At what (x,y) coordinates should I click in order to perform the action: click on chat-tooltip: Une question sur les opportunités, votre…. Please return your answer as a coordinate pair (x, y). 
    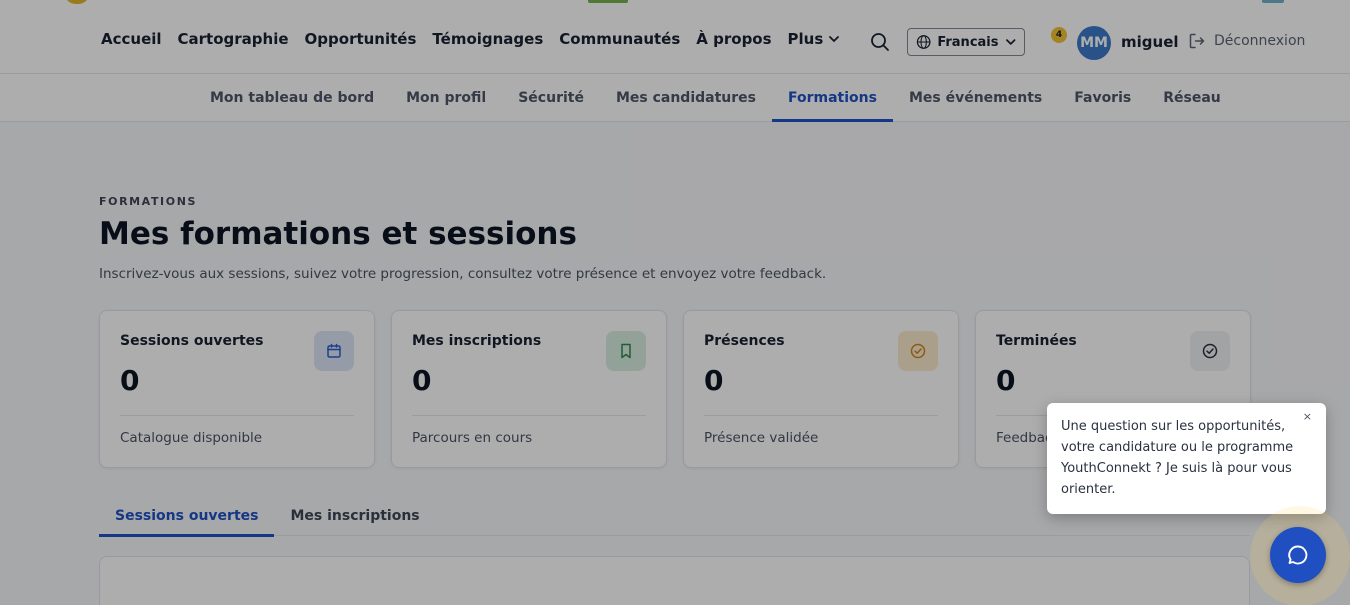
    Looking at the image, I should click on (1186, 458).